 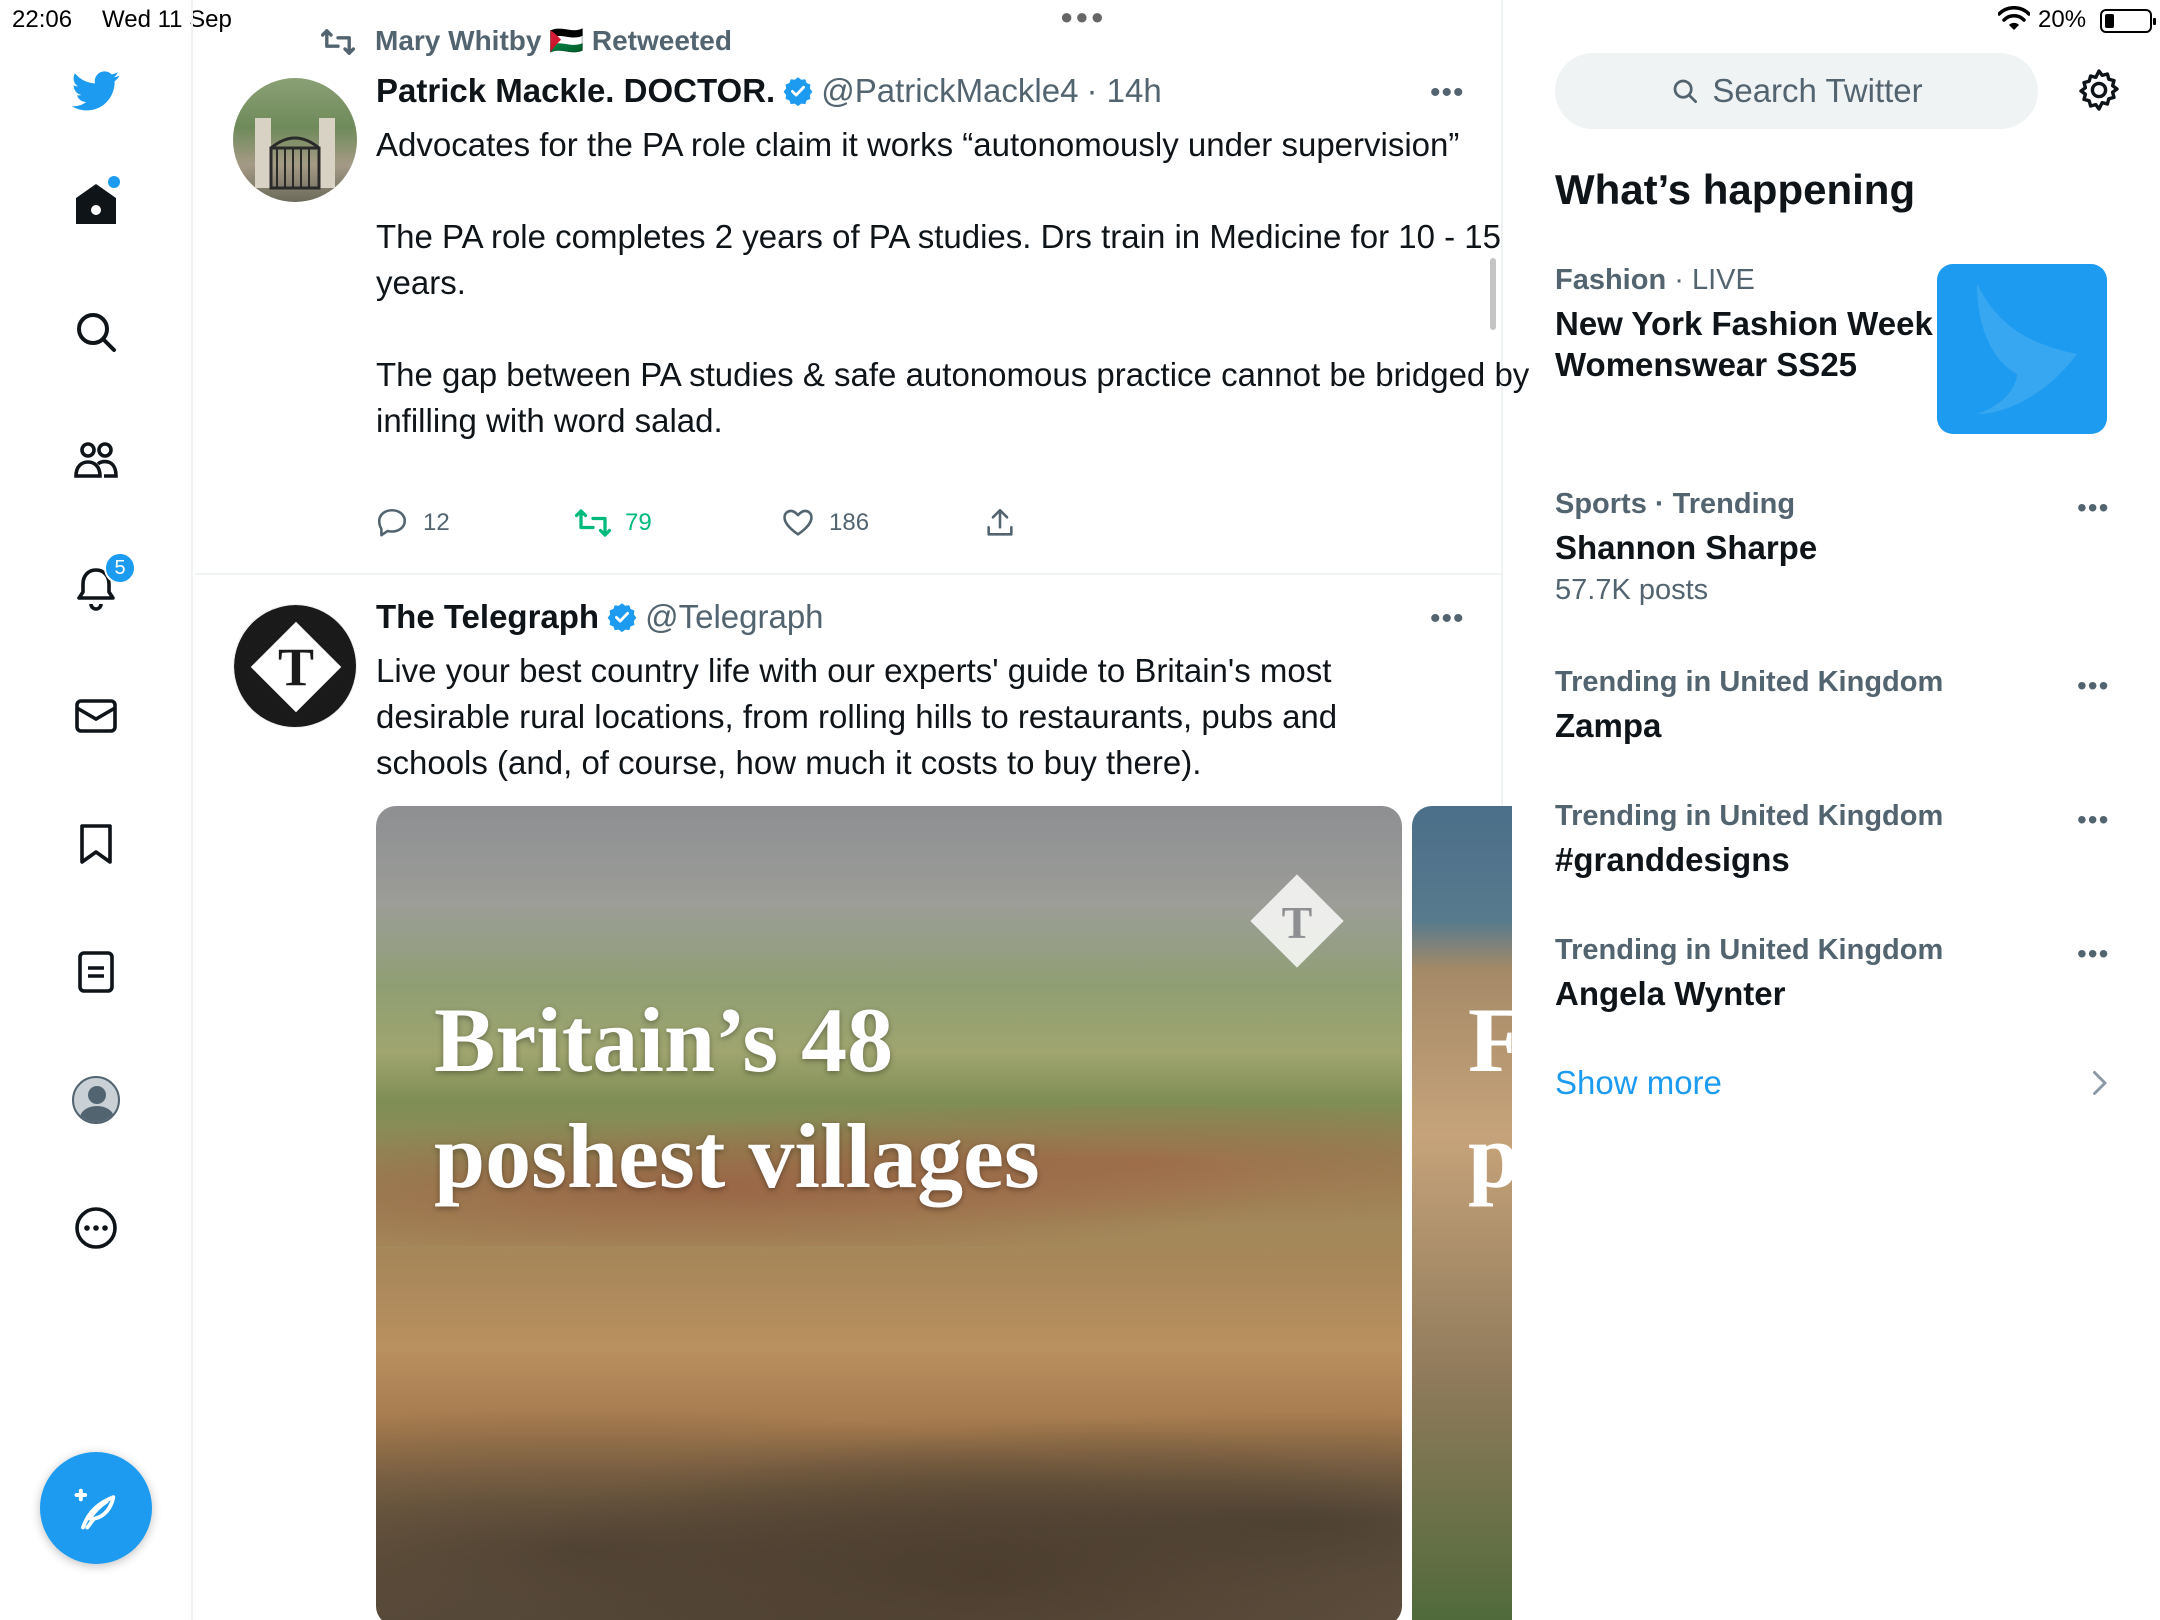 What do you see at coordinates (96, 204) in the screenshot?
I see `home-icon` at bounding box center [96, 204].